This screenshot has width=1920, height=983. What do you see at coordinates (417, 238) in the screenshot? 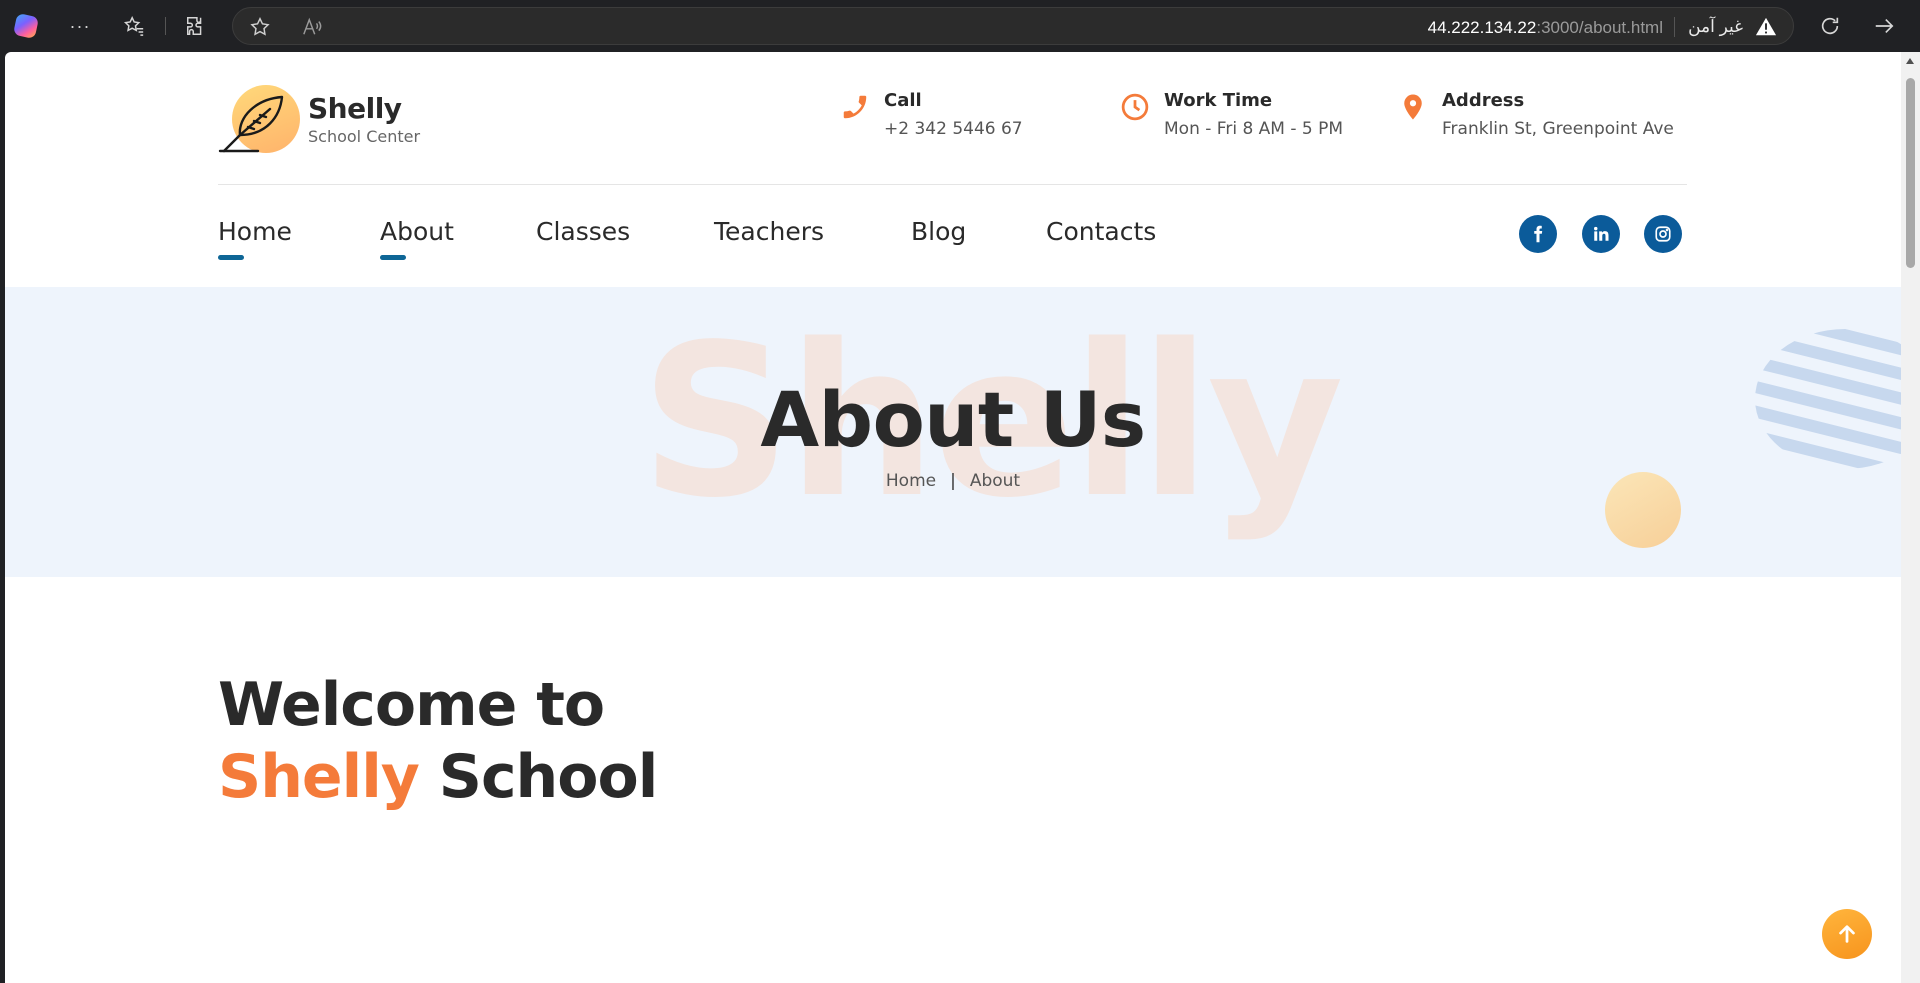
I see `nav-item-about: About` at bounding box center [417, 238].